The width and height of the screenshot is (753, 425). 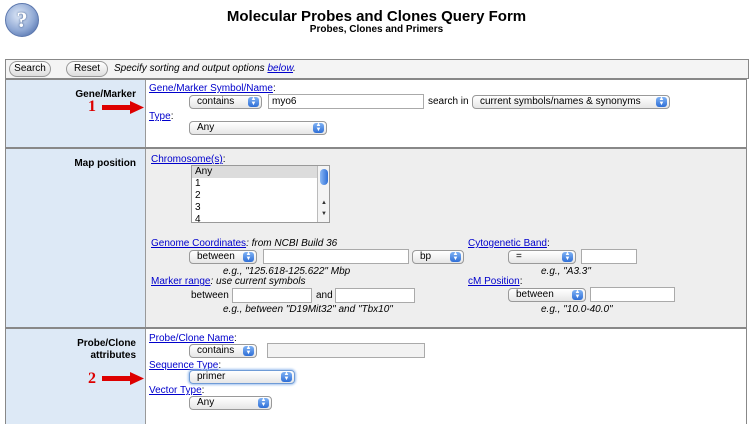 I want to click on vector-type-link: Vector Type, so click(x=175, y=390).